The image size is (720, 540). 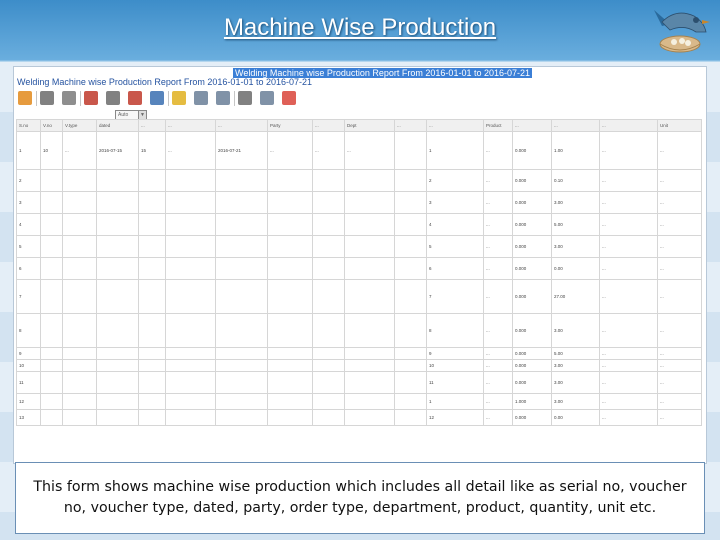 What do you see at coordinates (245, 98) in the screenshot?
I see `export-icon` at bounding box center [245, 98].